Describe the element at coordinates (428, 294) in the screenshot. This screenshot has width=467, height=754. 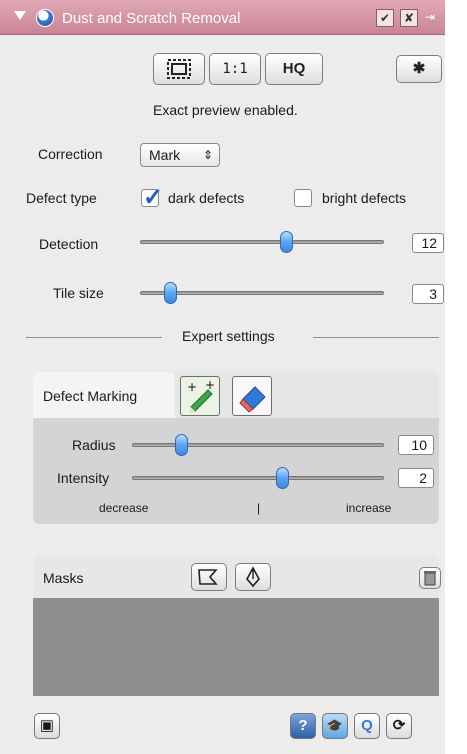
I see `tile-size-value: 3` at that location.